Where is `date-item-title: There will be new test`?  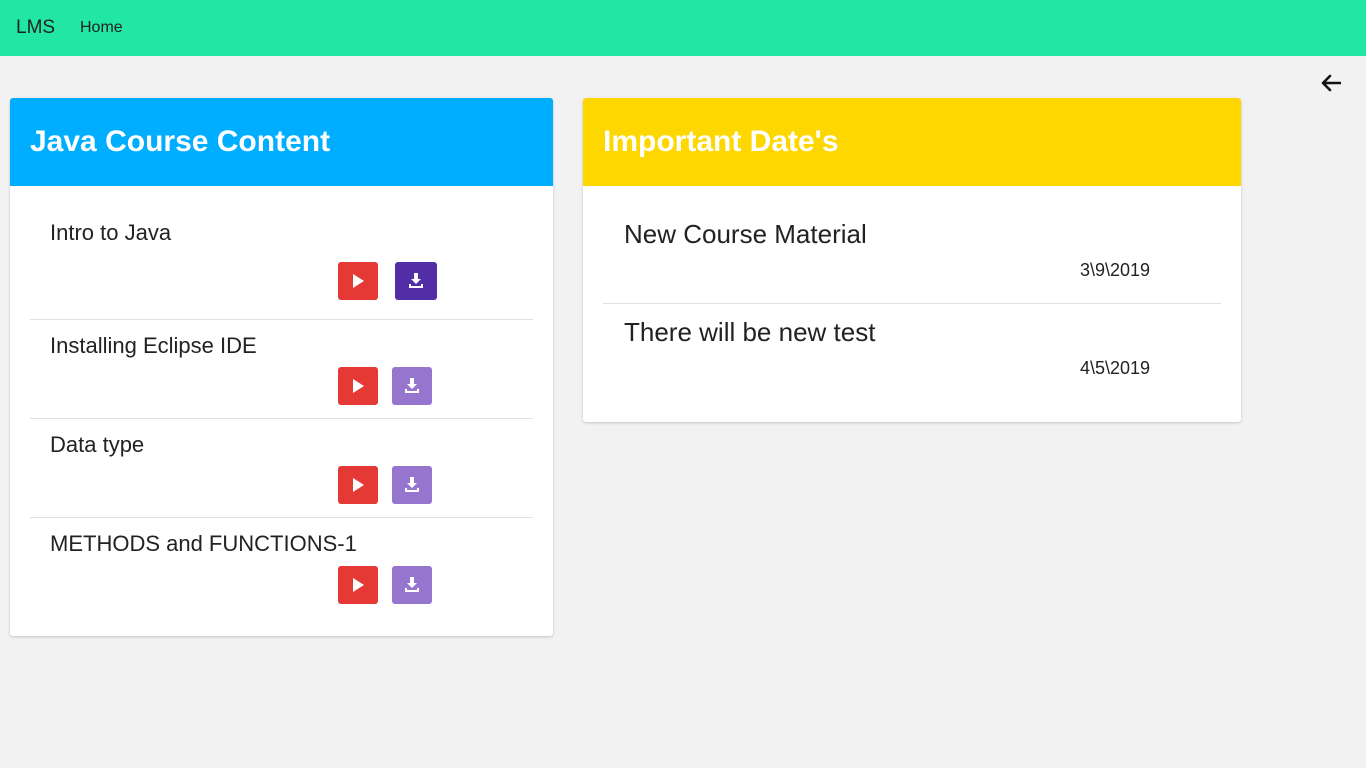 date-item-title: There will be new test is located at coordinates (750, 332).